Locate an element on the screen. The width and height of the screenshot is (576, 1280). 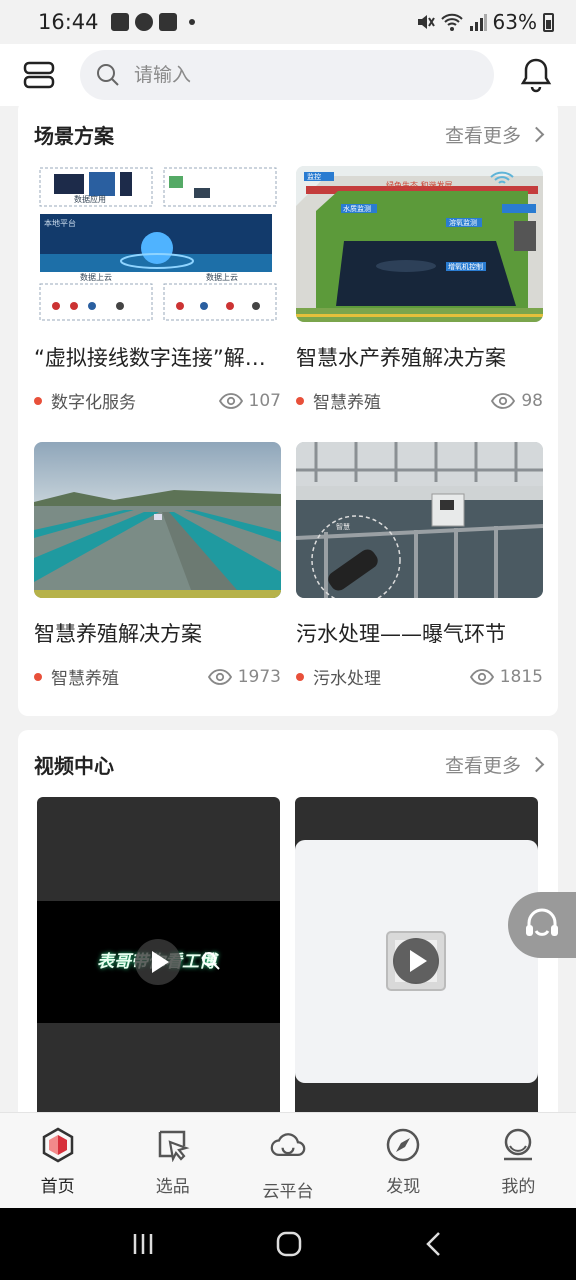
bottom-tab-bar: 首页 选品 云平台 发现 我的 is located at coordinates (288, 1160).